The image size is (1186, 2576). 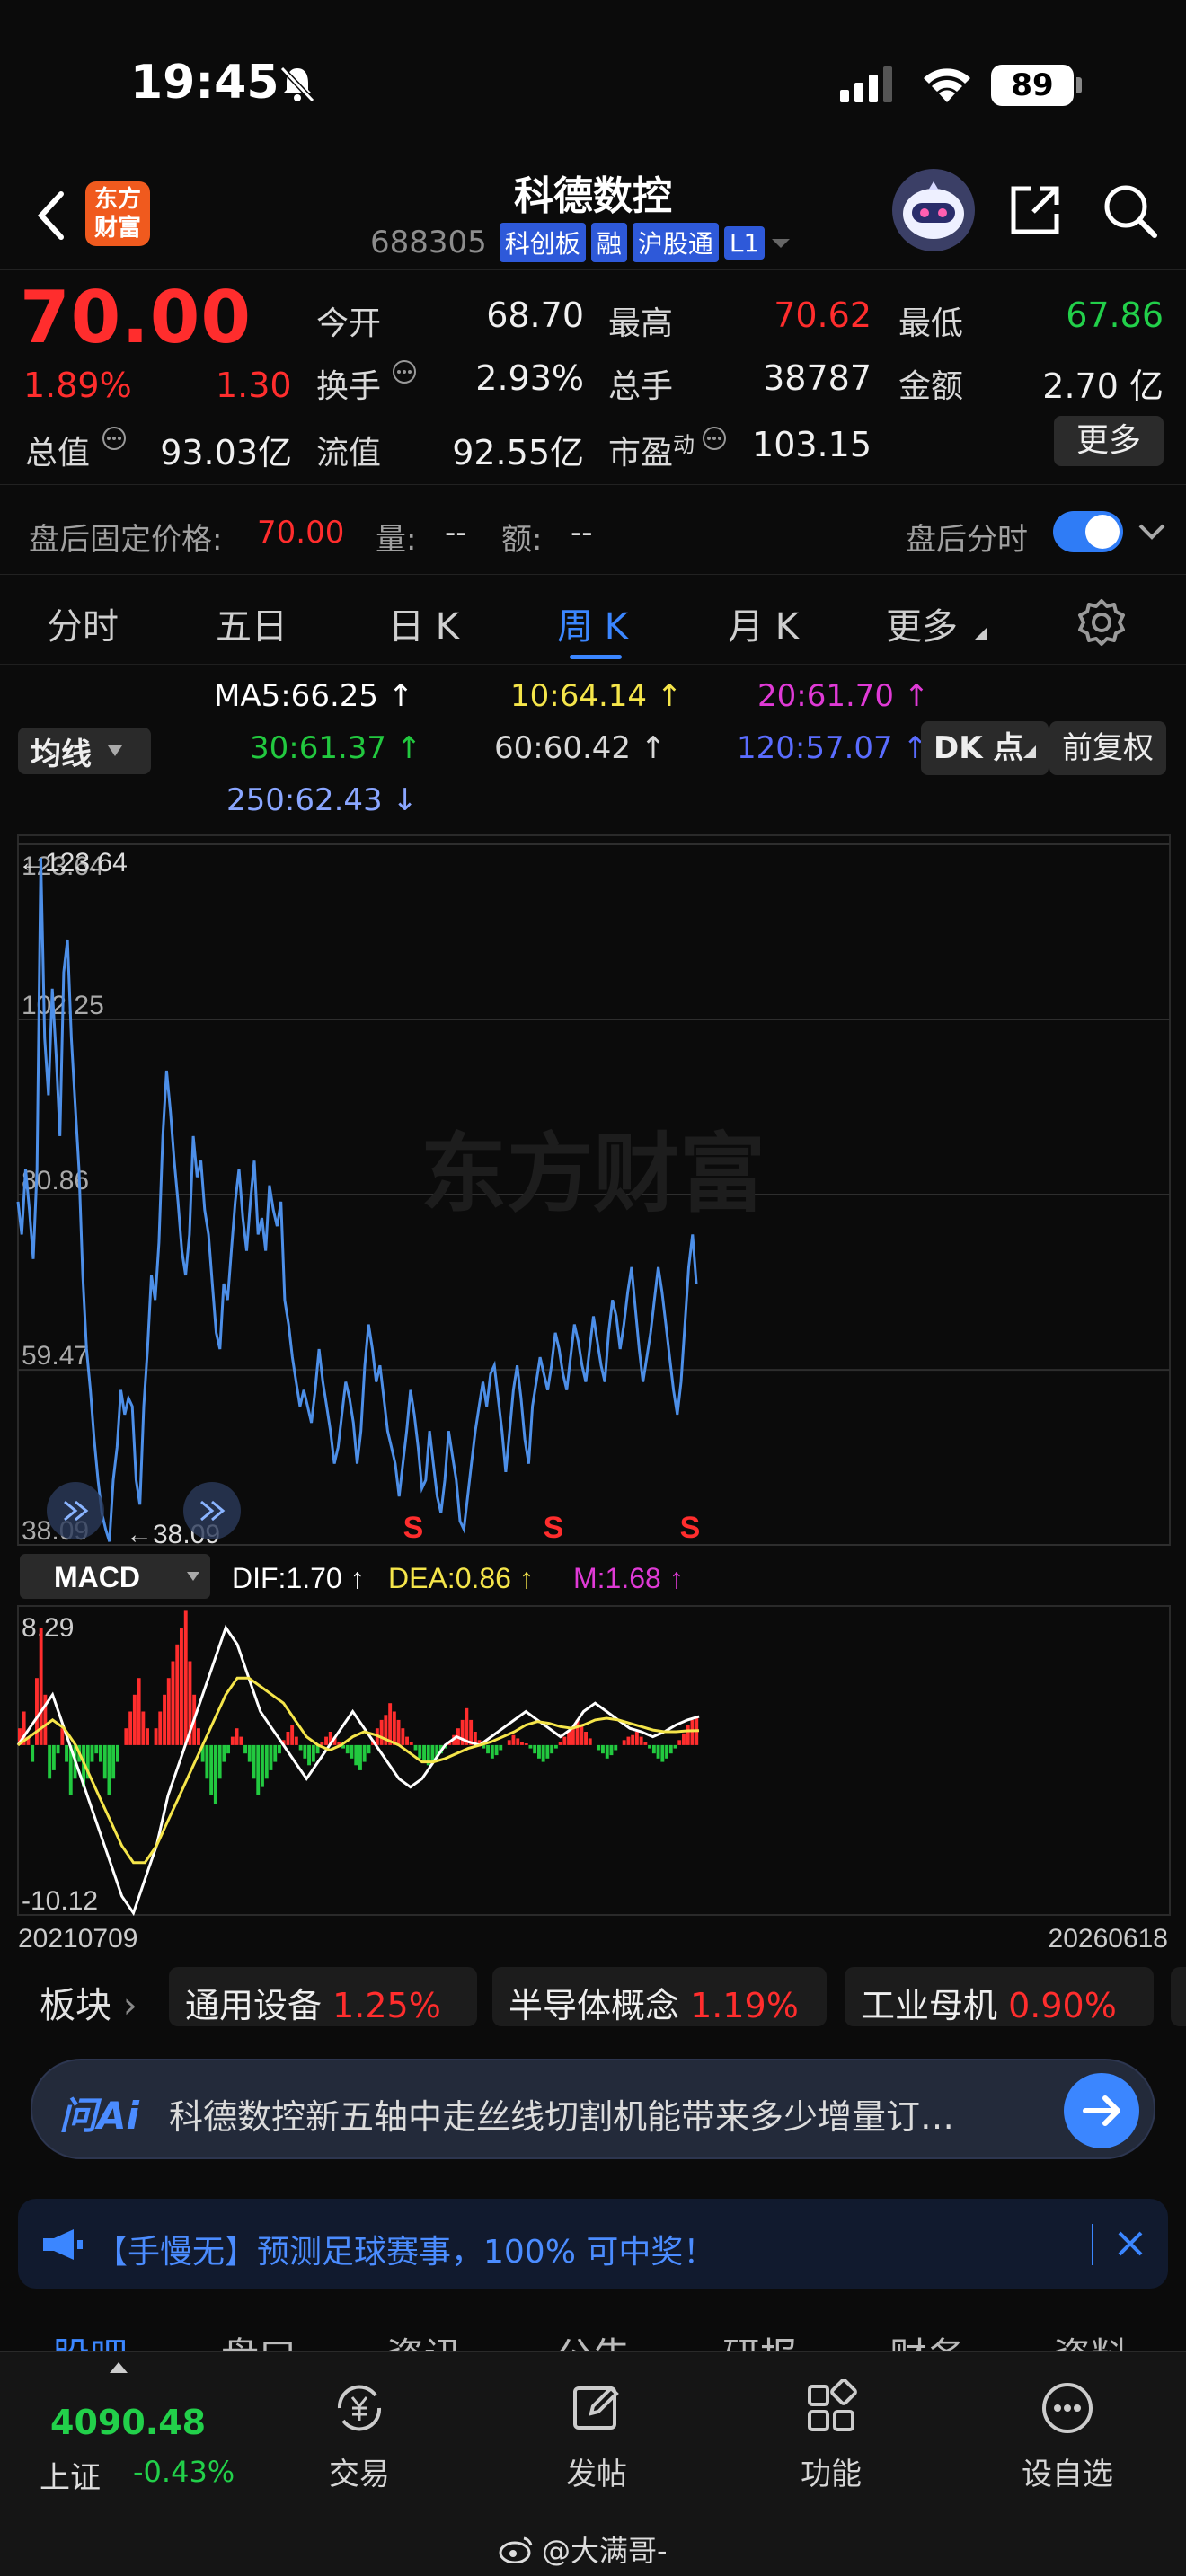 I want to click on stock-header: 东方 财富 科德数控 688305 科创板 融 沪股通 L1, so click(x=593, y=215).